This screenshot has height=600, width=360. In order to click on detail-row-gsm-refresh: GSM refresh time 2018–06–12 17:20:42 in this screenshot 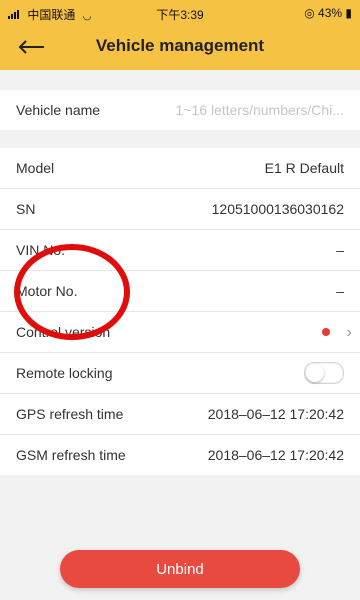, I will do `click(180, 455)`.